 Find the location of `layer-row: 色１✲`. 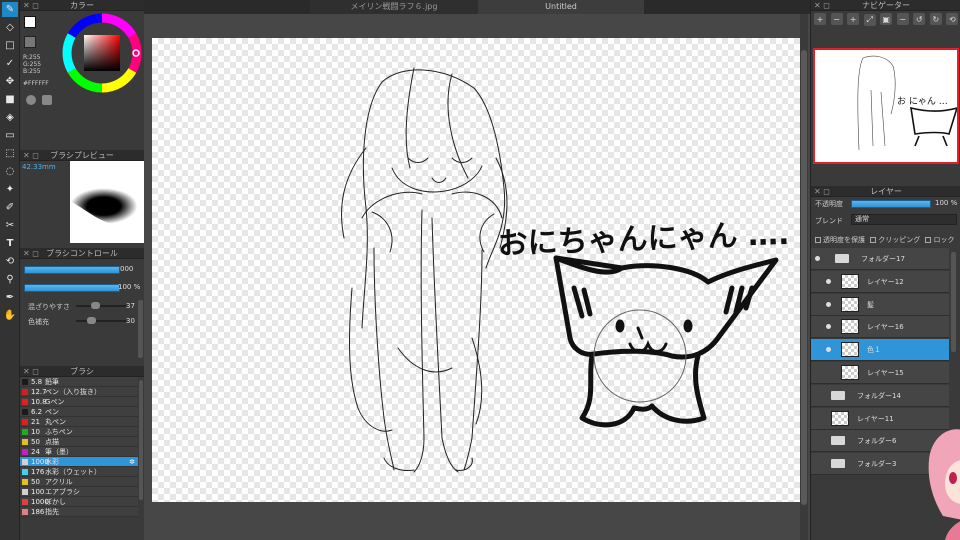

layer-row: 色１✲ is located at coordinates (880, 350).